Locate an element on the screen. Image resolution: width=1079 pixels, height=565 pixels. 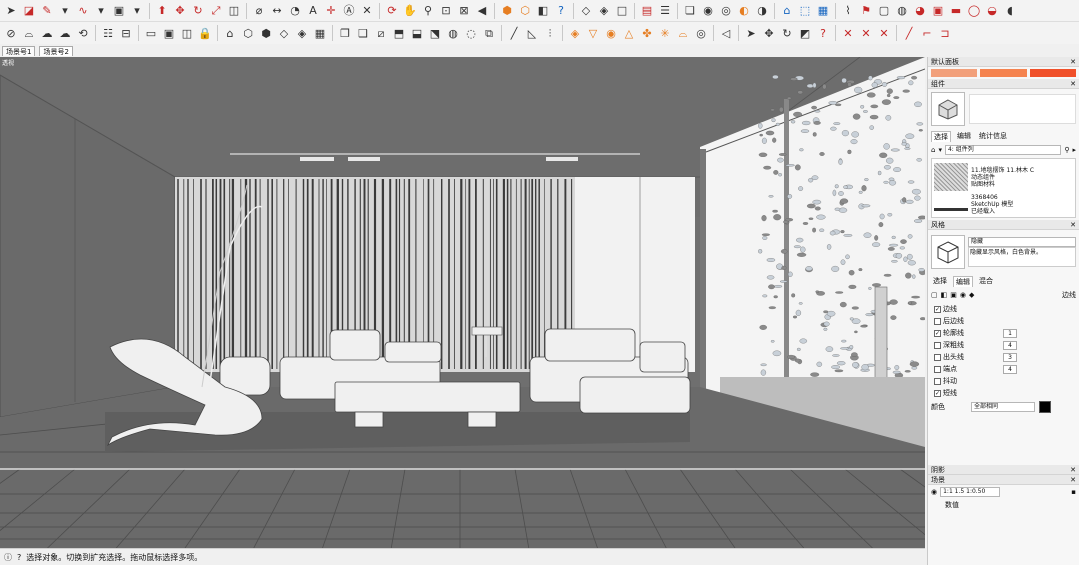
stamp-icon: ☁ is located at coordinates (65, 33).